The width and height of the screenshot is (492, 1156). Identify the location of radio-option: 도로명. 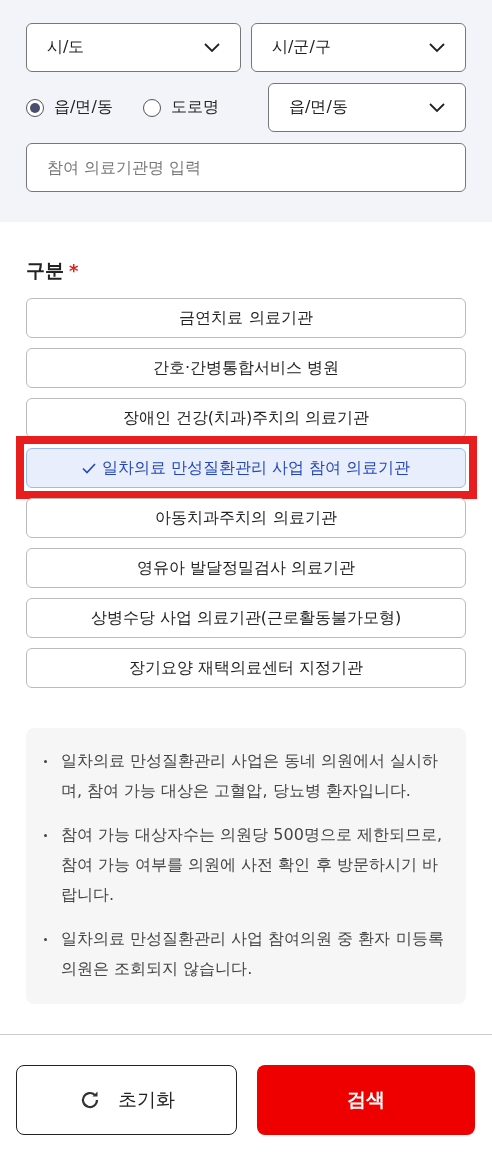
(180, 107).